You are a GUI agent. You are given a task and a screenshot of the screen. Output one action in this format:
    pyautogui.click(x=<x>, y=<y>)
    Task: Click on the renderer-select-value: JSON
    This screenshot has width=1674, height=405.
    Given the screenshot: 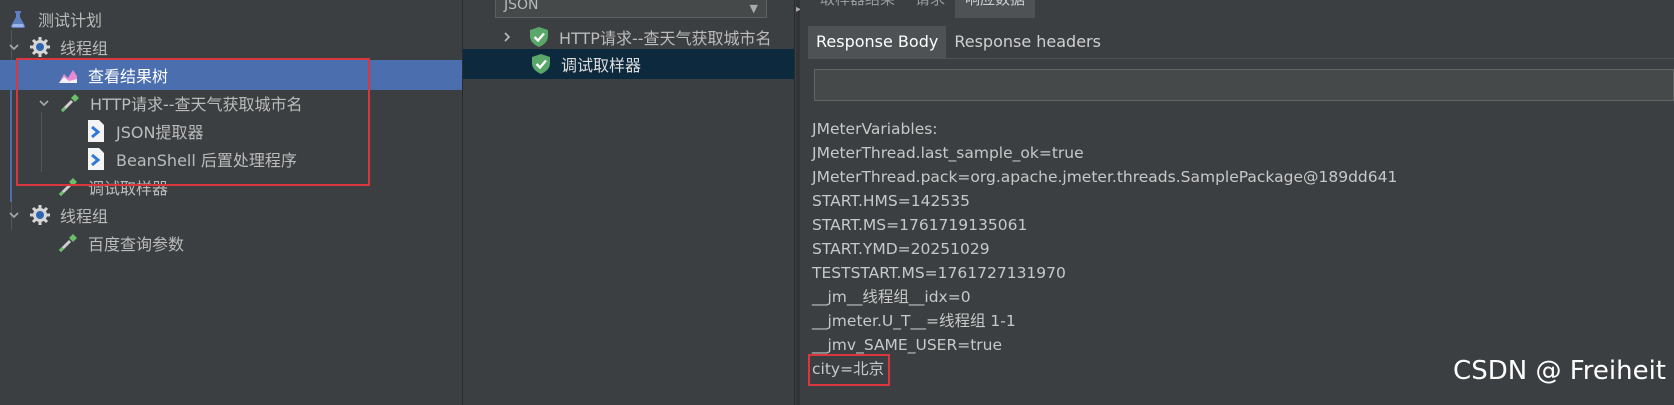 What is the action you would take?
    pyautogui.click(x=521, y=6)
    